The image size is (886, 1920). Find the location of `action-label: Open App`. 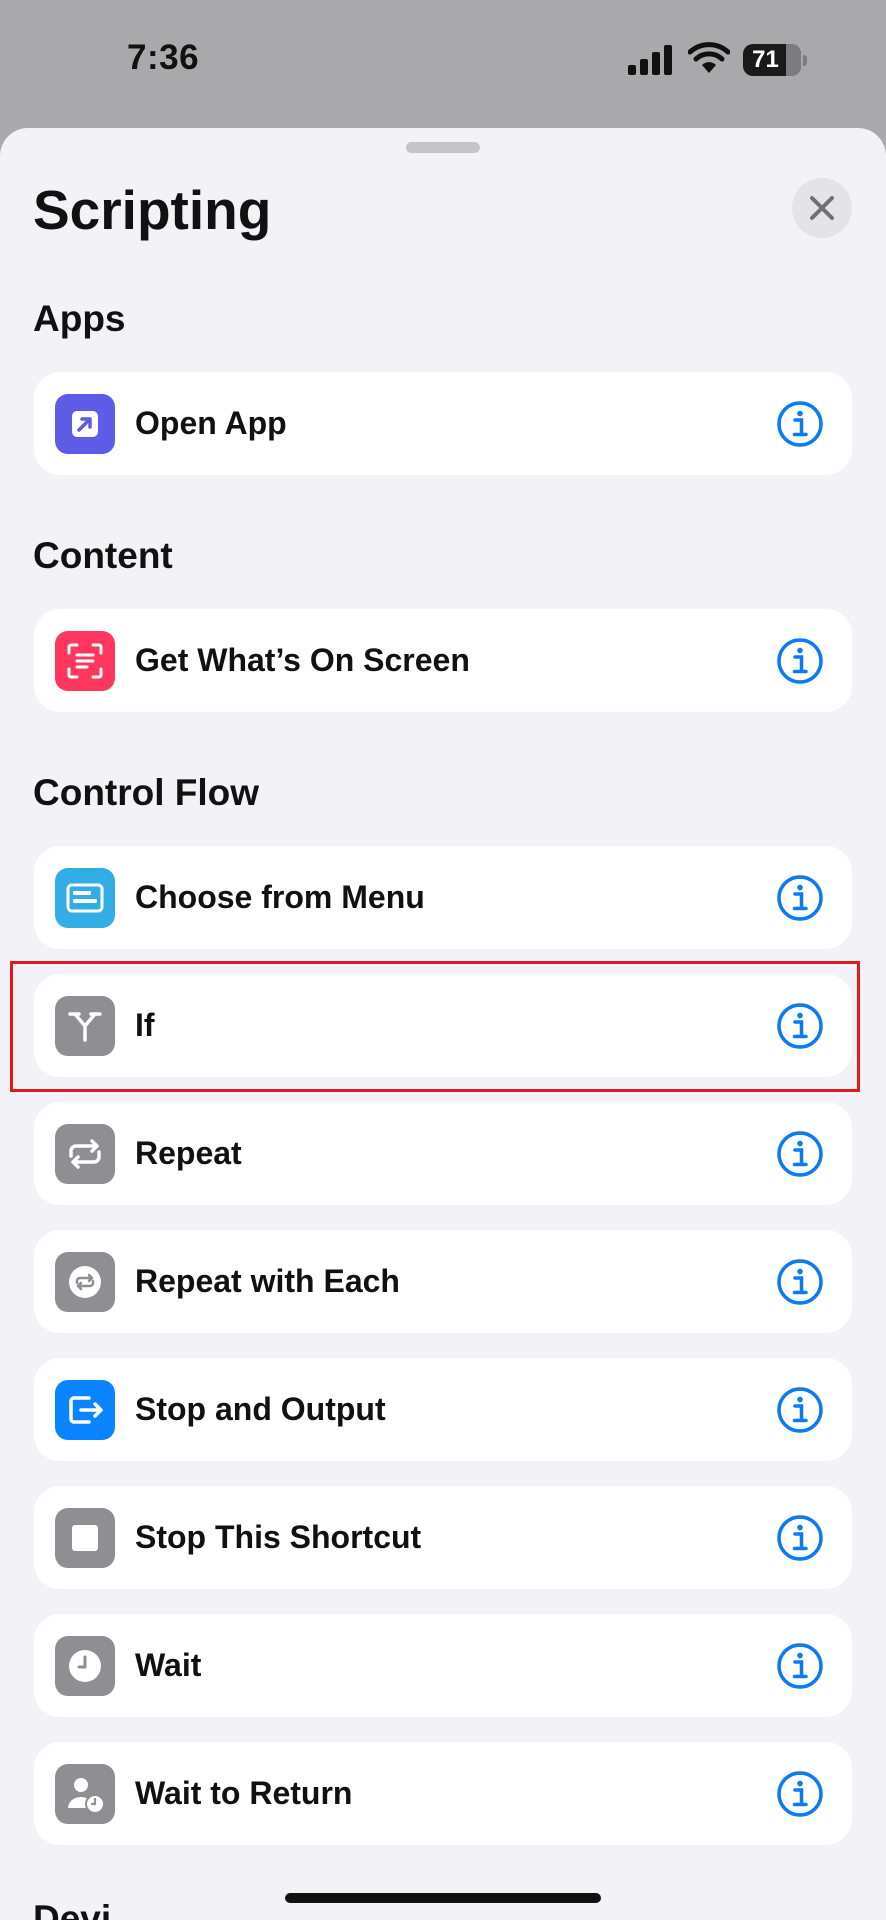

action-label: Open App is located at coordinates (211, 423).